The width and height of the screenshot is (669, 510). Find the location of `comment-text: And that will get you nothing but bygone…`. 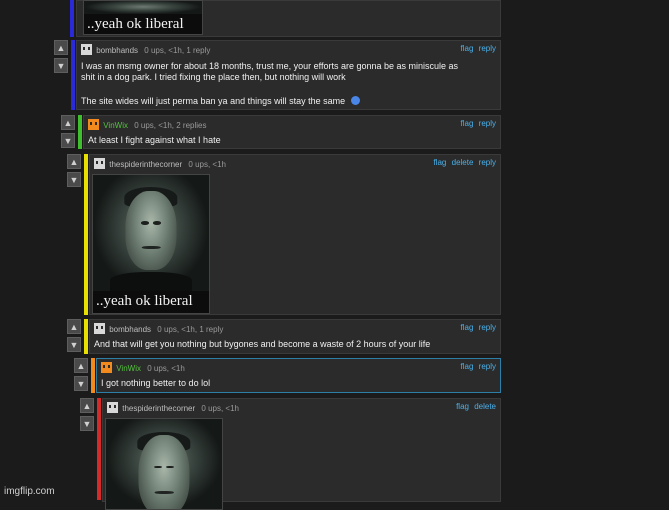

comment-text: And that will get you nothing but bygone… is located at coordinates (262, 344).